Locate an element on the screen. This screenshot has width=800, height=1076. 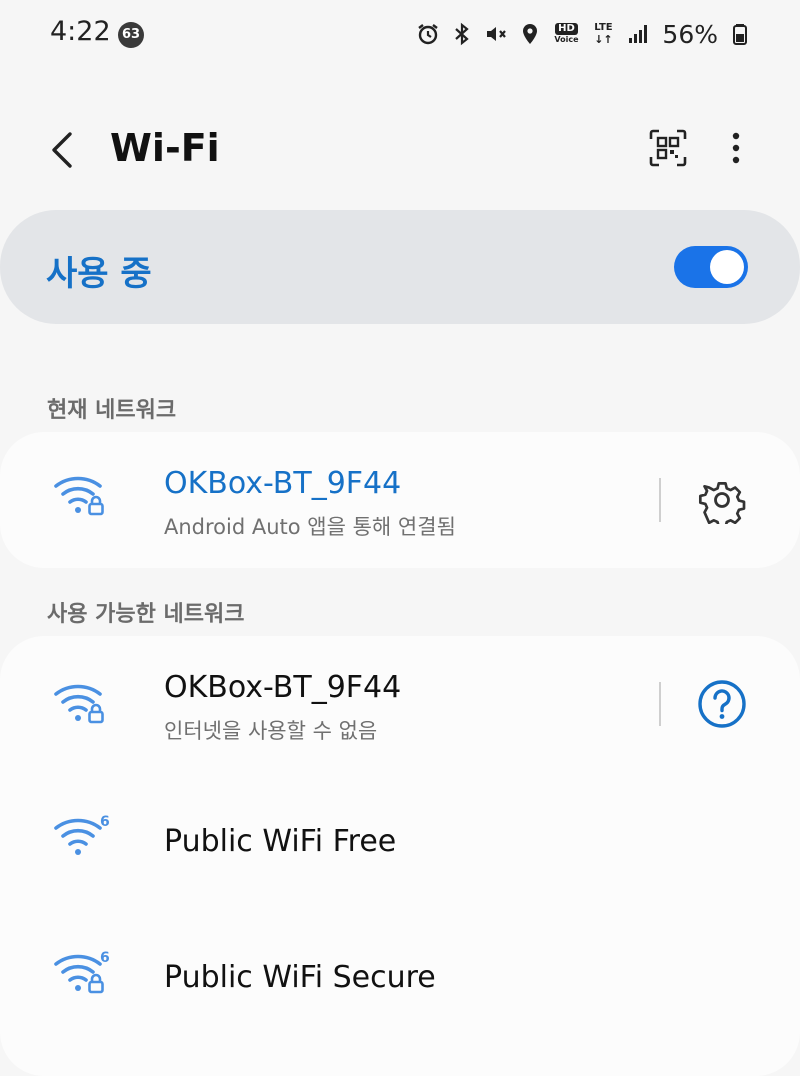
lte-icon: LTE ↓↑ is located at coordinates (603, 34).